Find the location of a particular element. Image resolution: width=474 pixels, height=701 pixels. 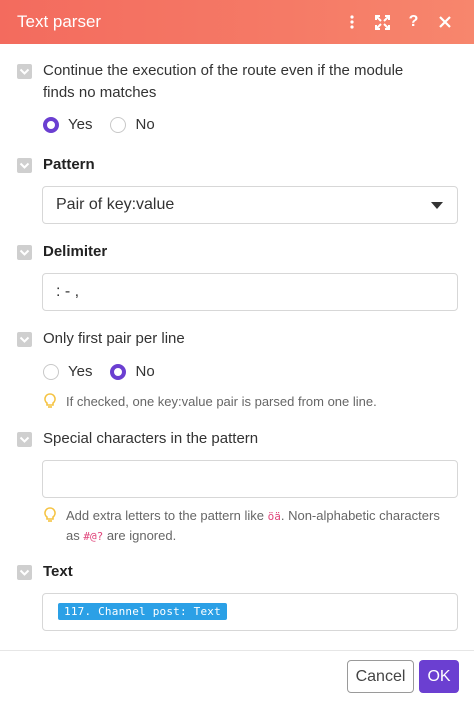

first-pair-yes-label: Yes is located at coordinates (80, 371).